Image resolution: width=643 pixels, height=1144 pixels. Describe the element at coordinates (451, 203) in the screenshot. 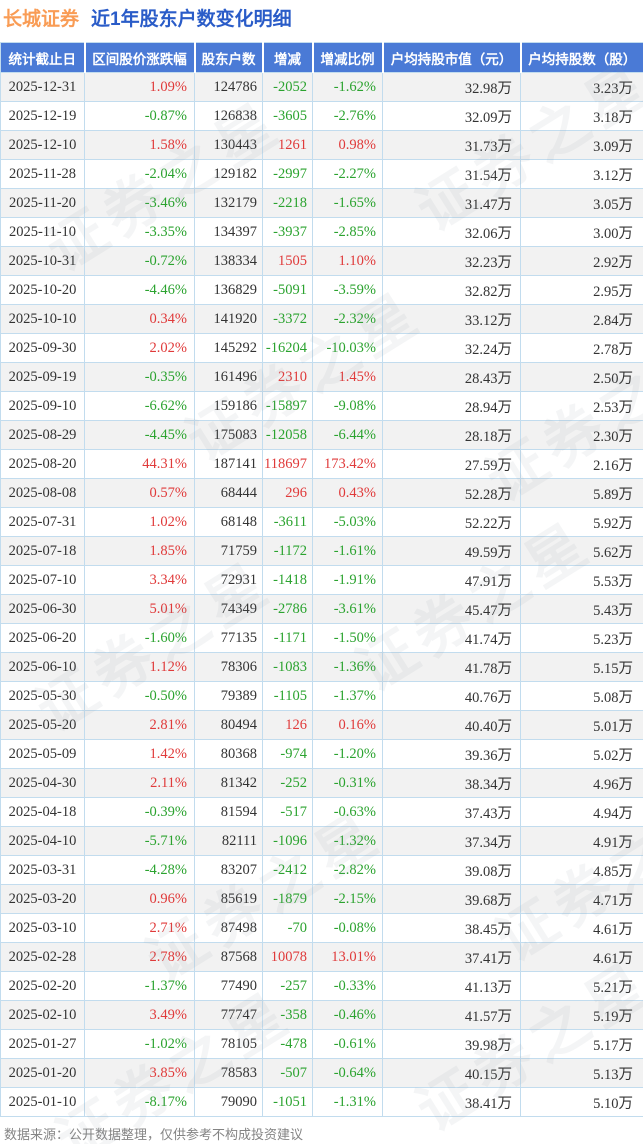

I see `avg-market-value-cell: 31.47万` at that location.